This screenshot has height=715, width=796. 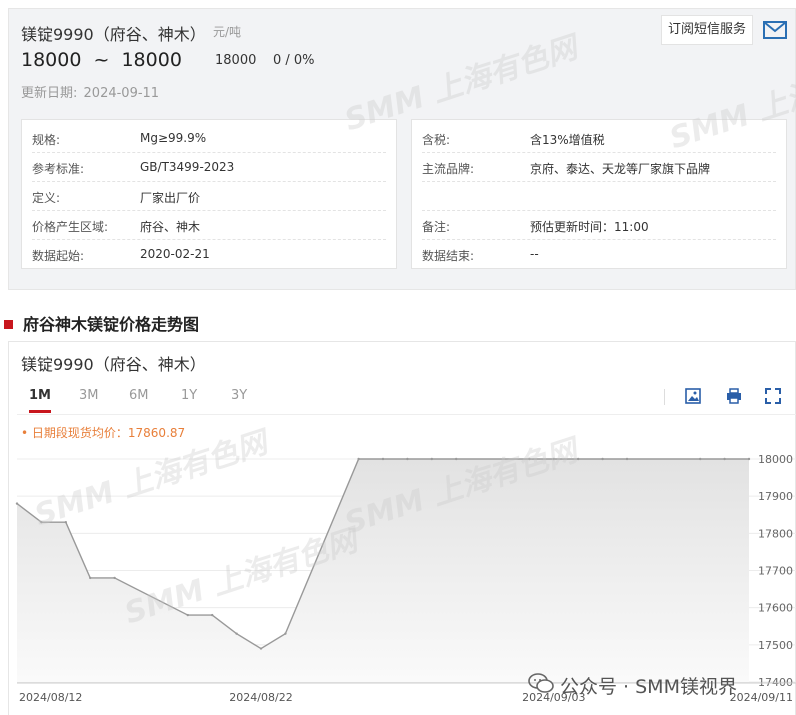 What do you see at coordinates (775, 571) in the screenshot?
I see `y-tick-label: 17700` at bounding box center [775, 571].